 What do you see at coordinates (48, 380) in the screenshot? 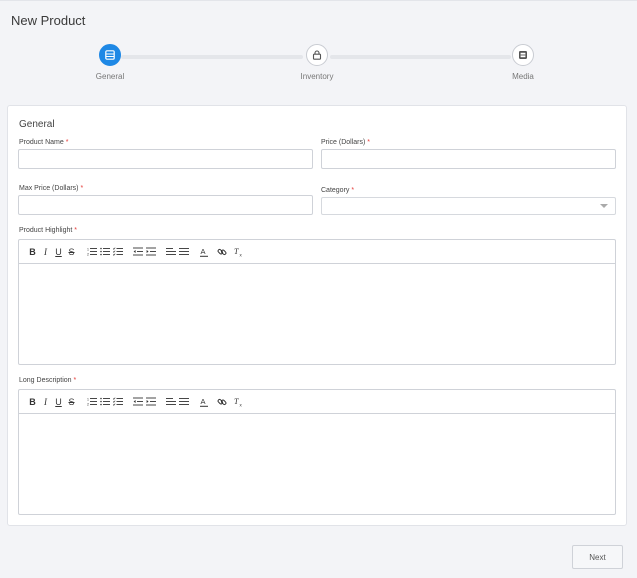
I see `long-description-label: Long Description *` at bounding box center [48, 380].